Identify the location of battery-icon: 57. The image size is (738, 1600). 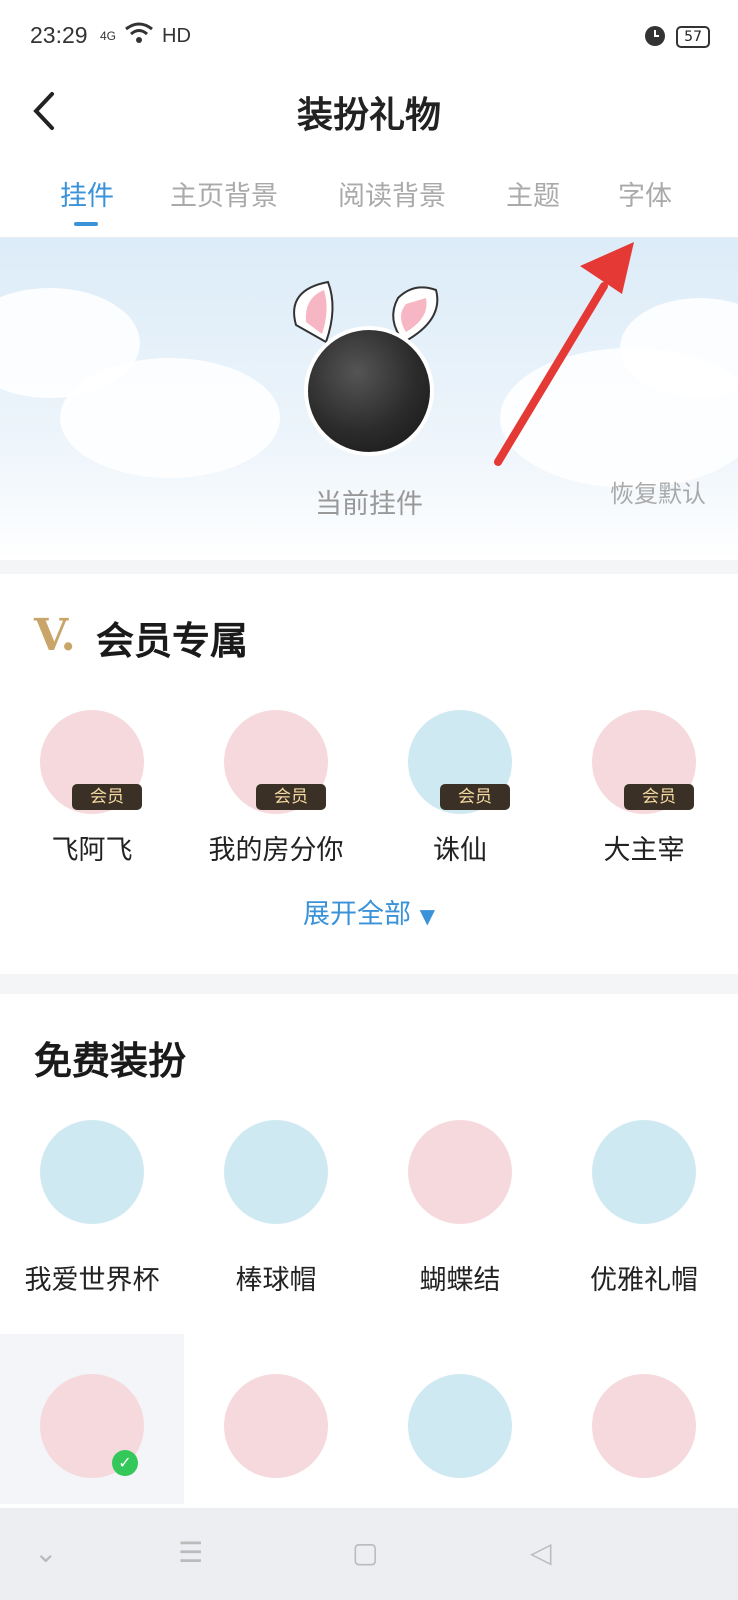
(693, 37).